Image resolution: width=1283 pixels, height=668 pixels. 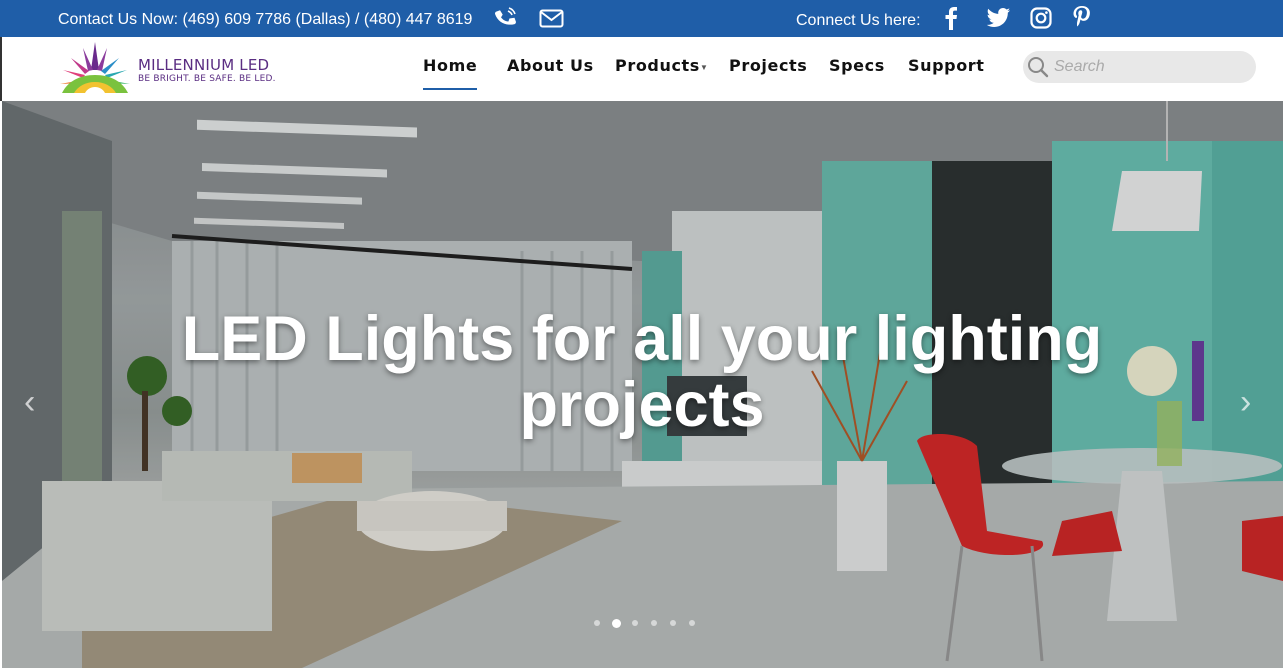 What do you see at coordinates (858, 20) in the screenshot?
I see `connect-us-label: Connect Us here:` at bounding box center [858, 20].